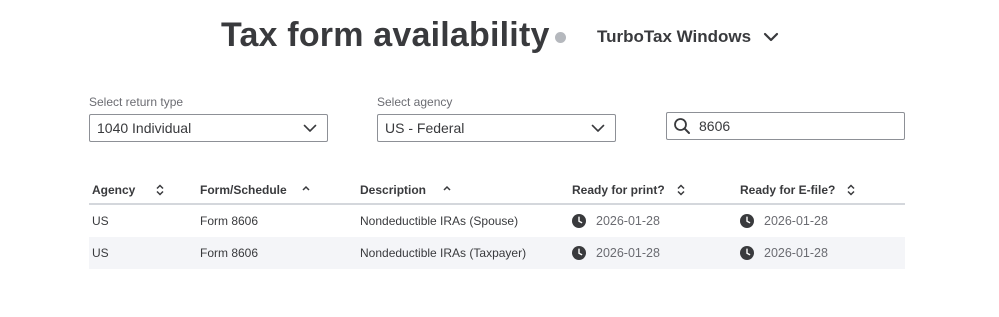 This screenshot has width=999, height=317. I want to click on cell-description: Nondeductible IRAs (Taxpayer), so click(443, 253).